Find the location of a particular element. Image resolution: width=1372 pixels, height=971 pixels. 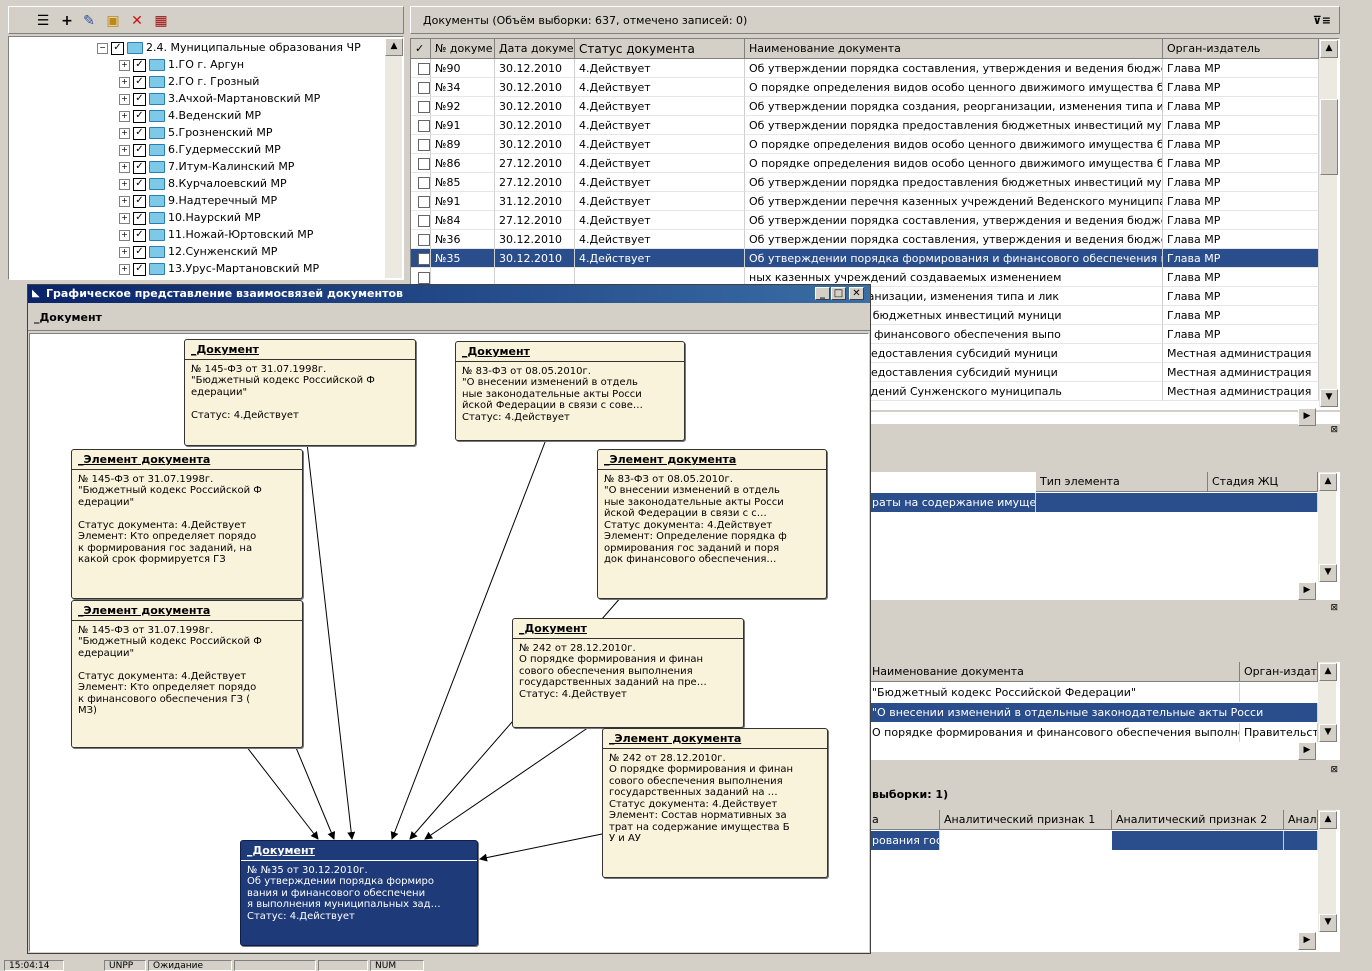

tree-item: + ✓ 9.Надтеречный МР is located at coordinates (198, 200).